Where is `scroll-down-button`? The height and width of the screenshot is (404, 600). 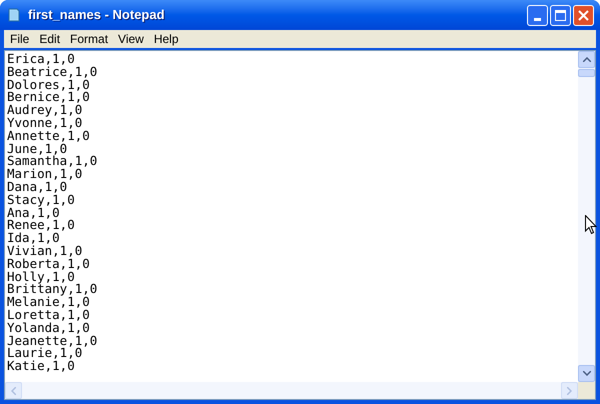
scroll-down-button is located at coordinates (586, 373).